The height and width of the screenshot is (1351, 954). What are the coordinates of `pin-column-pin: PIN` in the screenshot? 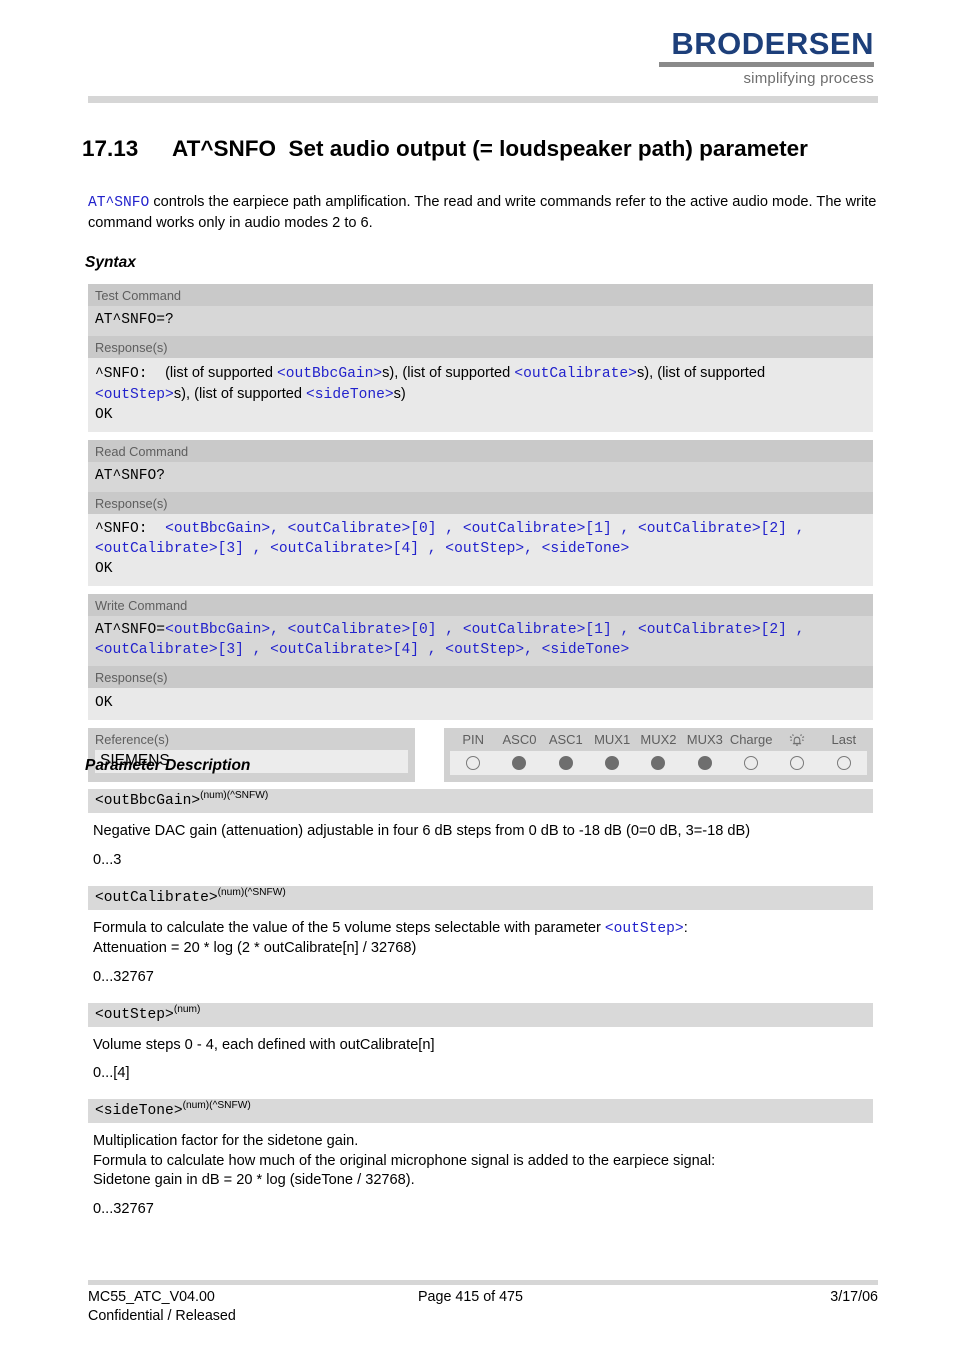 It's located at (473, 739).